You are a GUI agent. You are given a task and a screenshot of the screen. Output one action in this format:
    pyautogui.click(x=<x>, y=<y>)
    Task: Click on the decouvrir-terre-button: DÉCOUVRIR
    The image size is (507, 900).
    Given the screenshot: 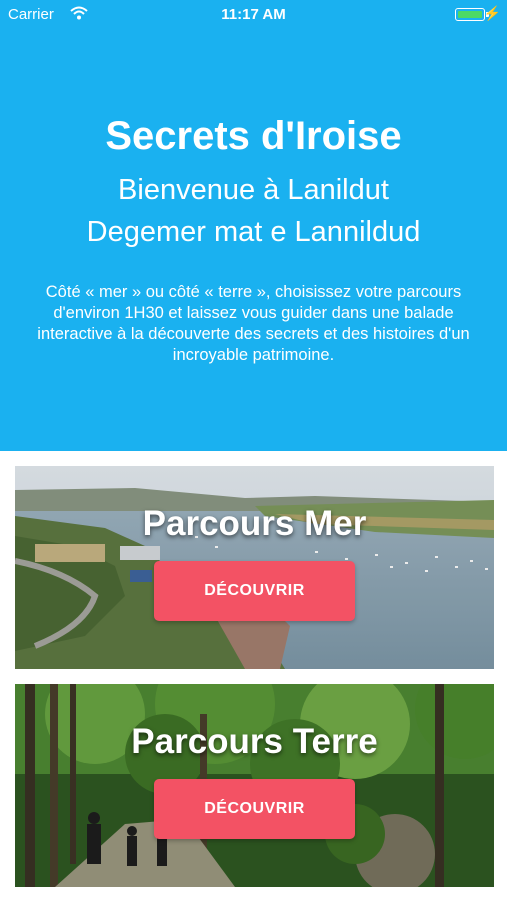 What is the action you would take?
    pyautogui.click(x=254, y=809)
    